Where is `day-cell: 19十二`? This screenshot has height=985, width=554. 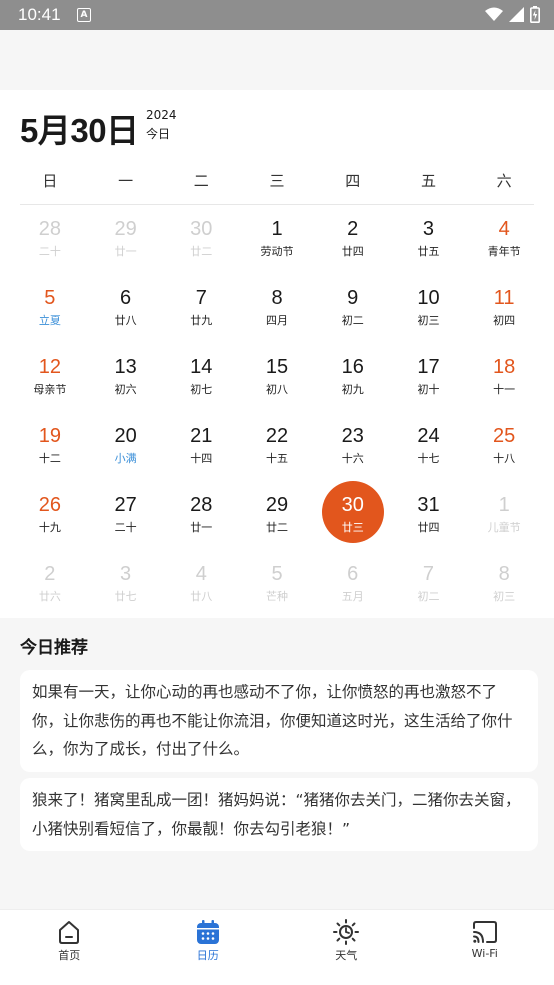
day-cell: 19十二 is located at coordinates (50, 451).